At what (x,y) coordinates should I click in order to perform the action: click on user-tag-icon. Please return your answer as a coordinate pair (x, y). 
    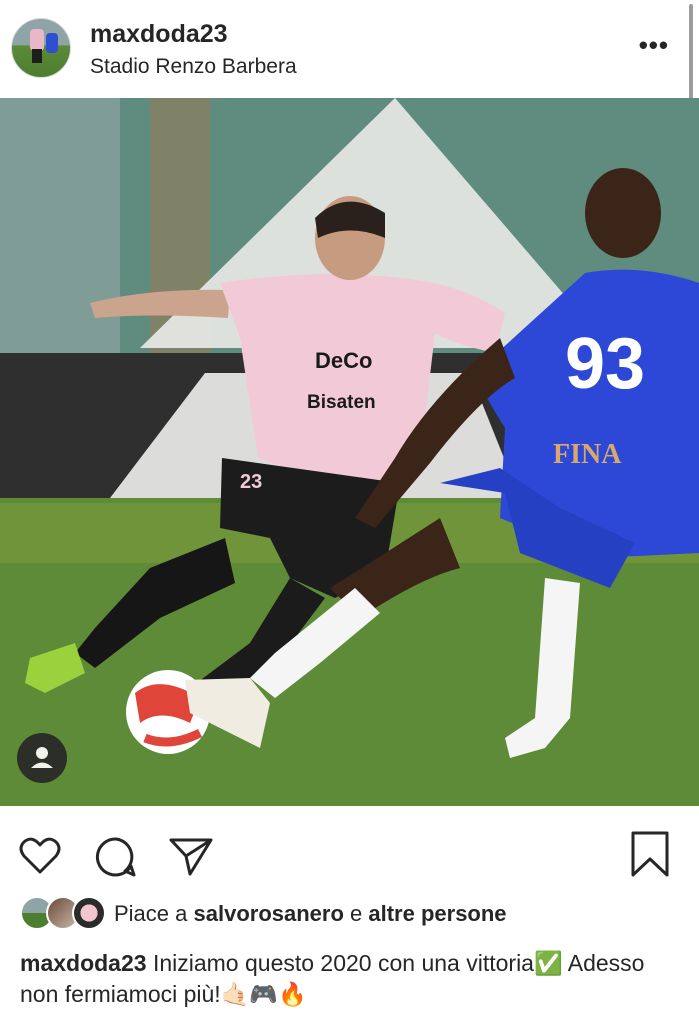
    Looking at the image, I should click on (42, 757).